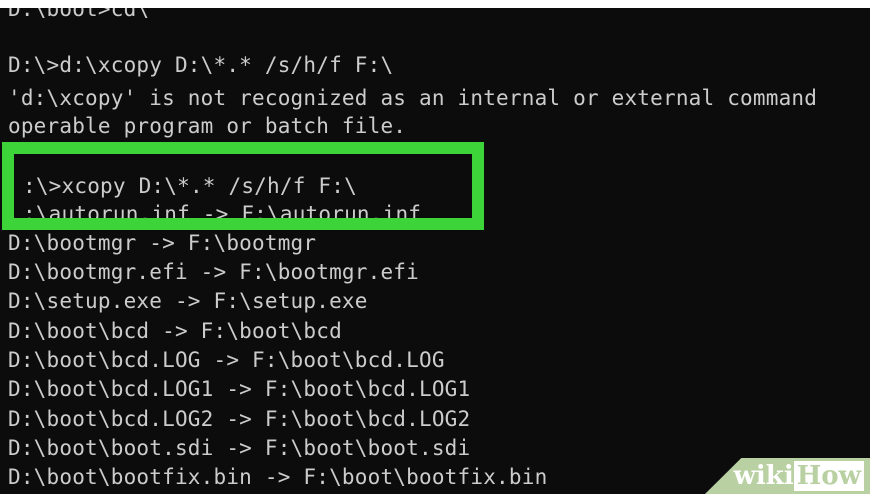 Image resolution: width=870 pixels, height=494 pixels. Describe the element at coordinates (763, 476) in the screenshot. I see `watermark-part-1: wiki` at that location.